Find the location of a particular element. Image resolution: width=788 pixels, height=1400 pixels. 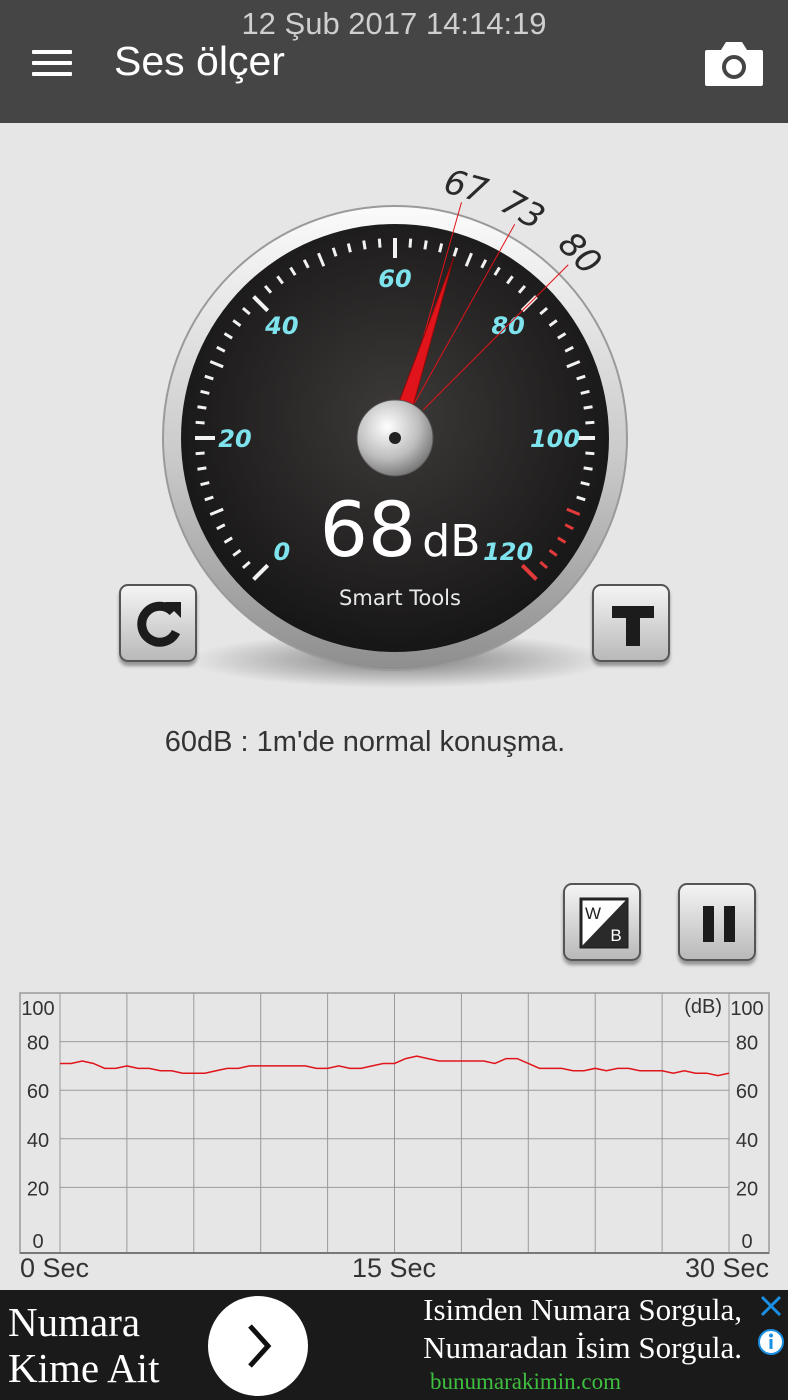

chart-ytick-left: 100 is located at coordinates (37, 1009).